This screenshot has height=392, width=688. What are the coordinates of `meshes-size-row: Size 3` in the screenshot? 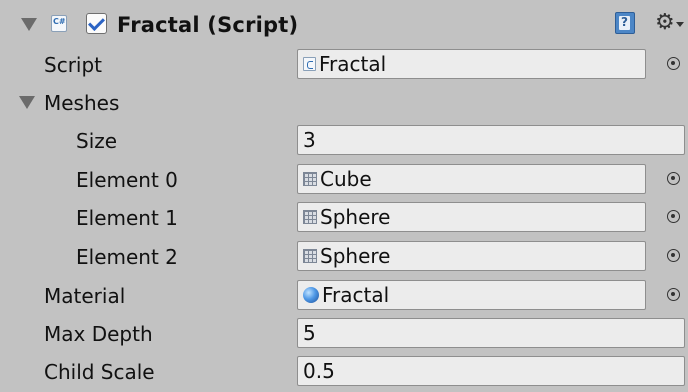 It's located at (344, 141).